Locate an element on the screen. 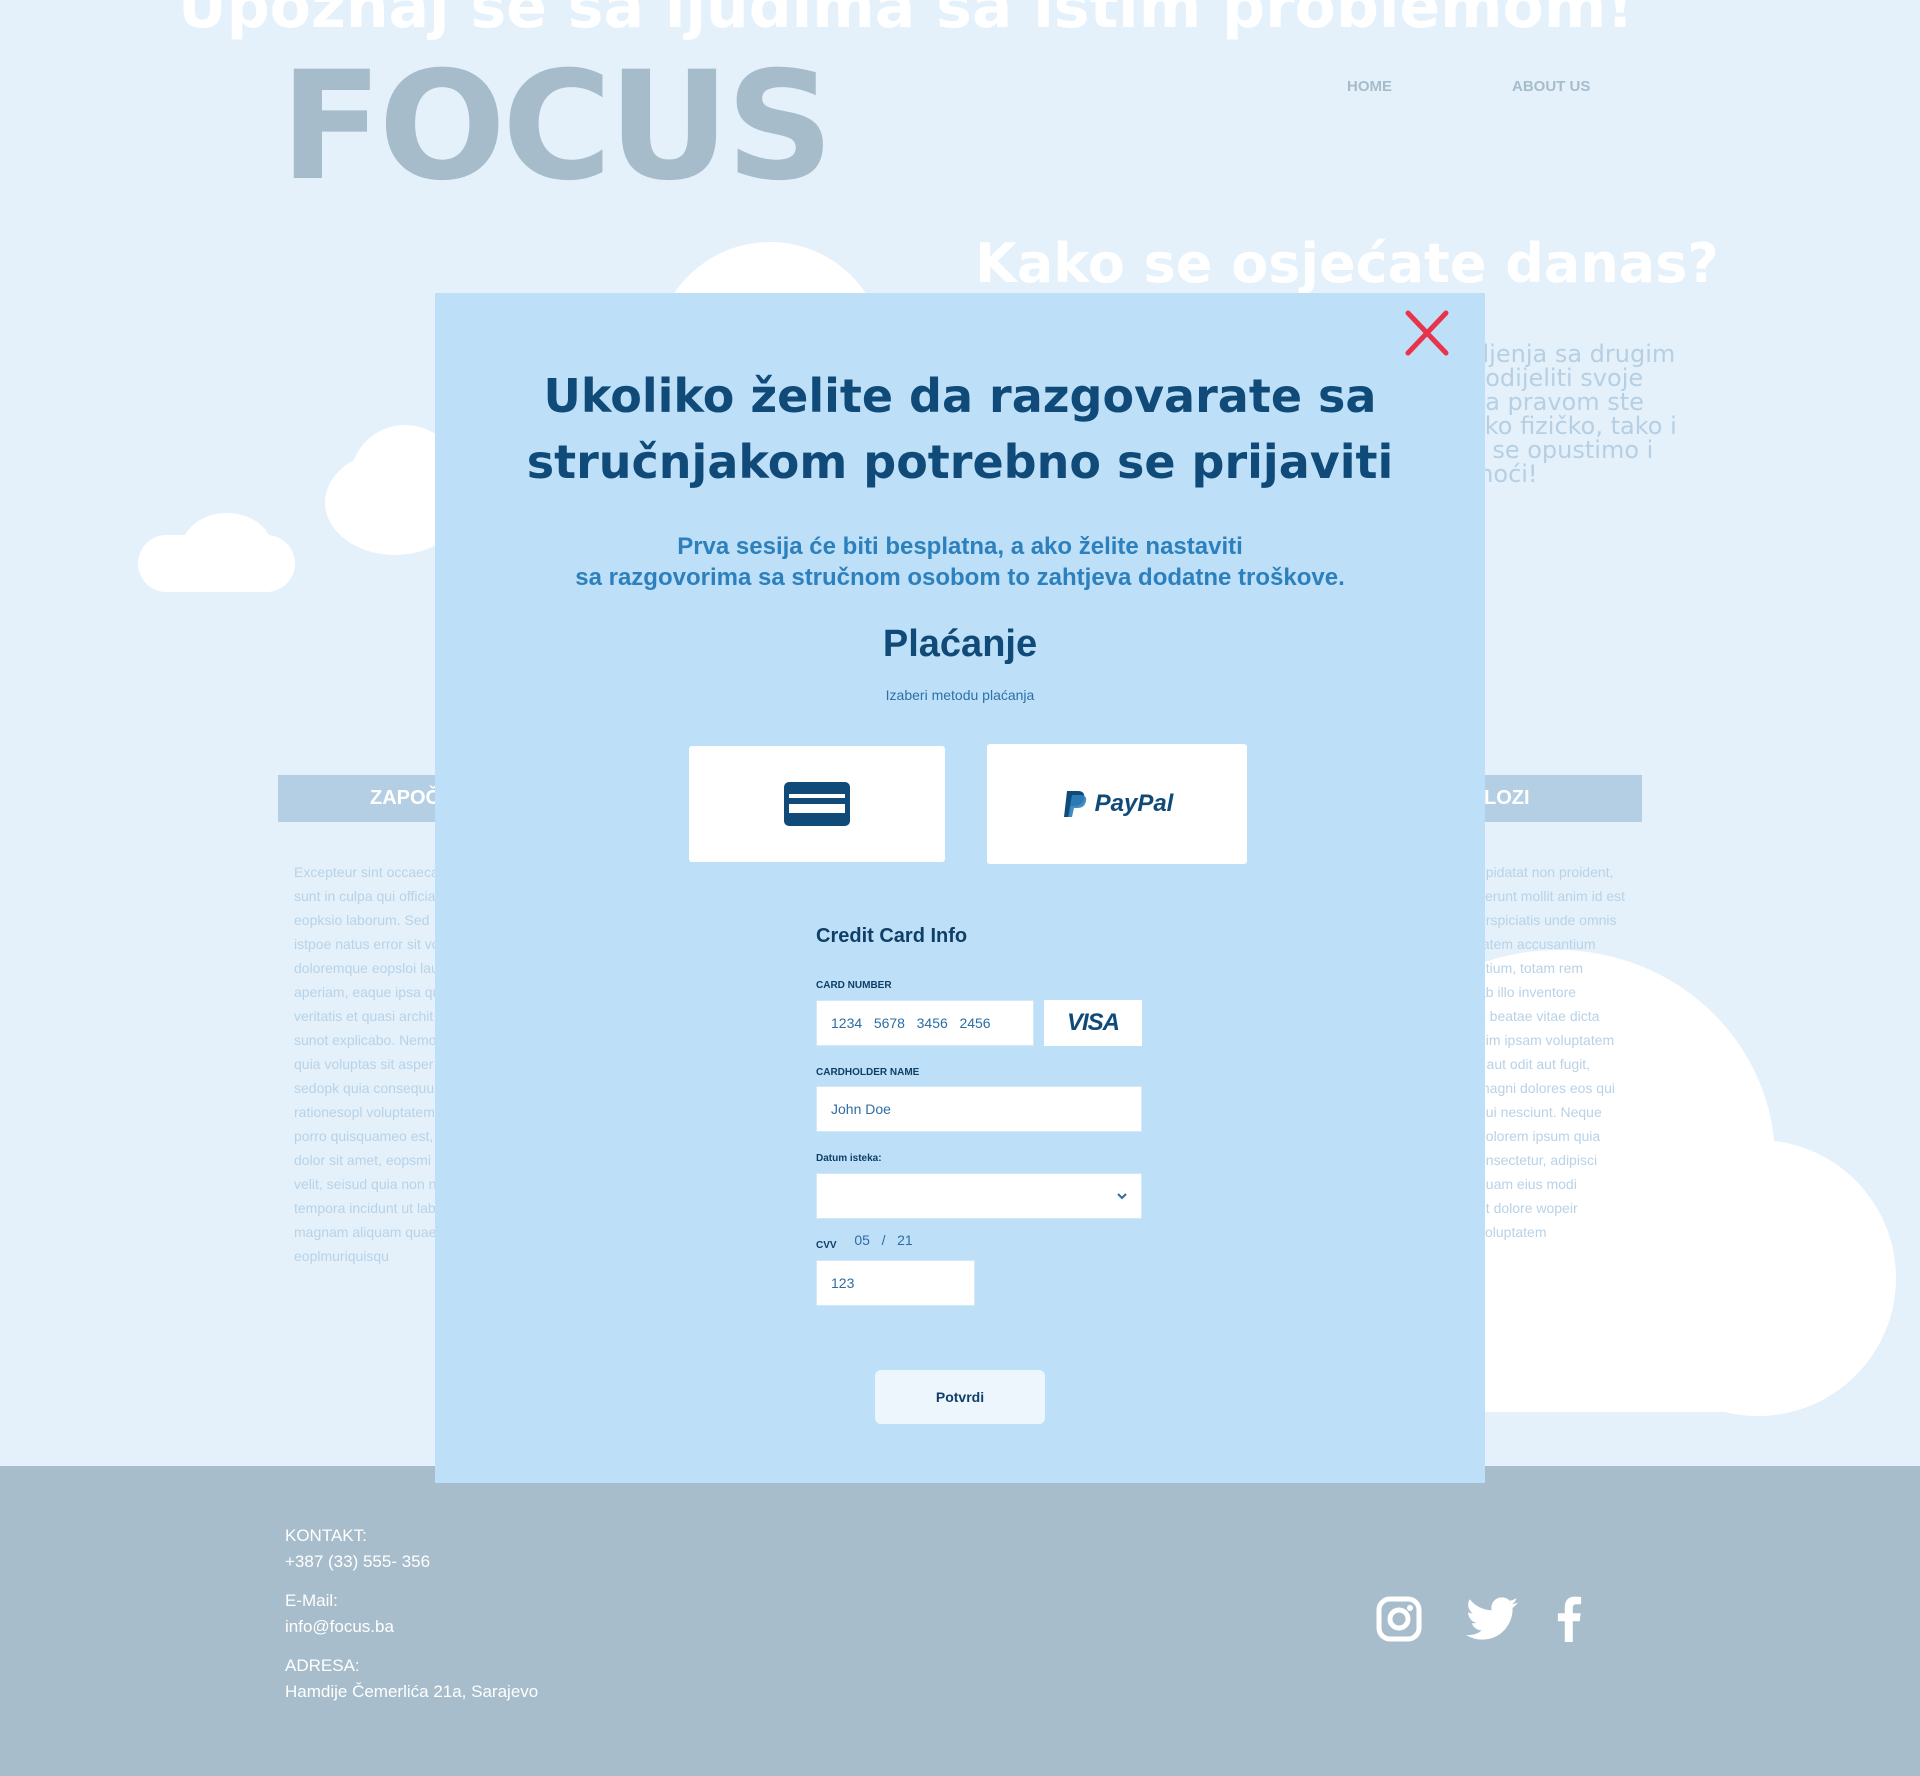  credit-card-icon is located at coordinates (817, 804).